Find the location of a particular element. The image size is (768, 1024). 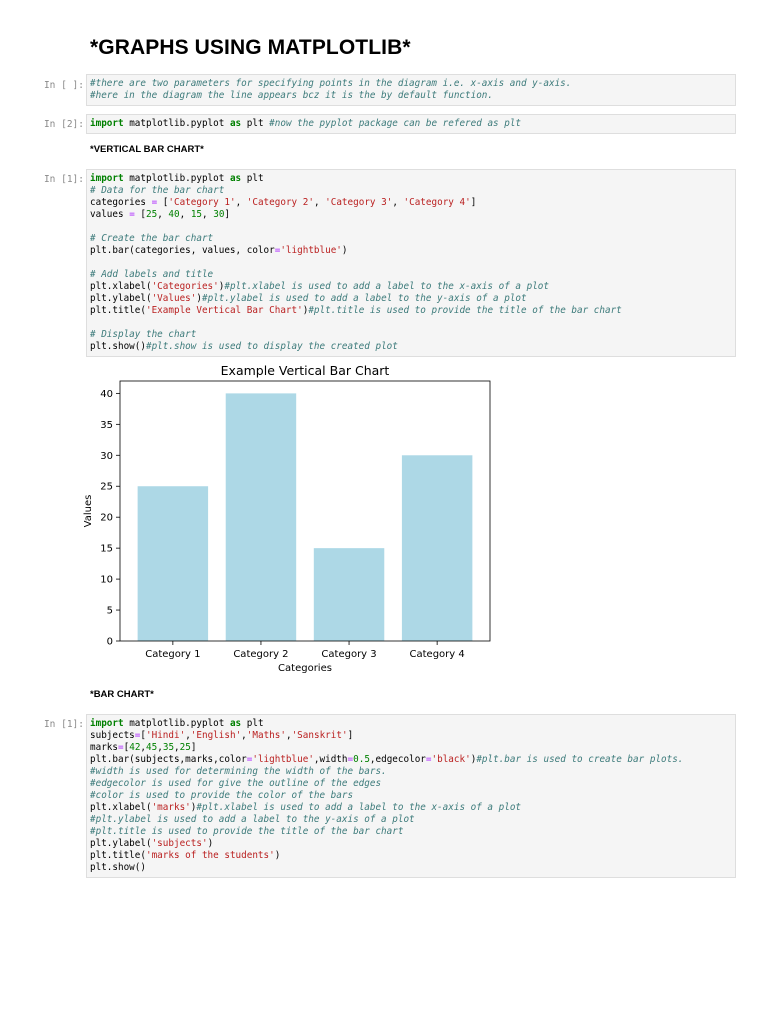

code-line: # Display the chart is located at coordinates (411, 335).